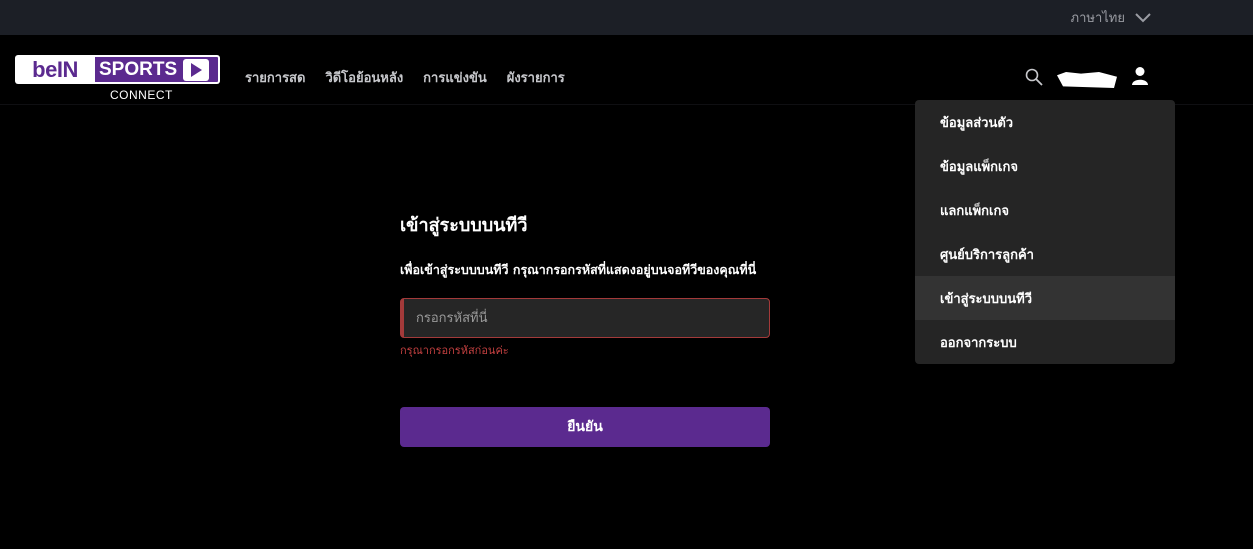 The width and height of the screenshot is (1253, 549). I want to click on bein-sports-connect-logo: beIN SPORTS CONNECT, so click(117, 80).